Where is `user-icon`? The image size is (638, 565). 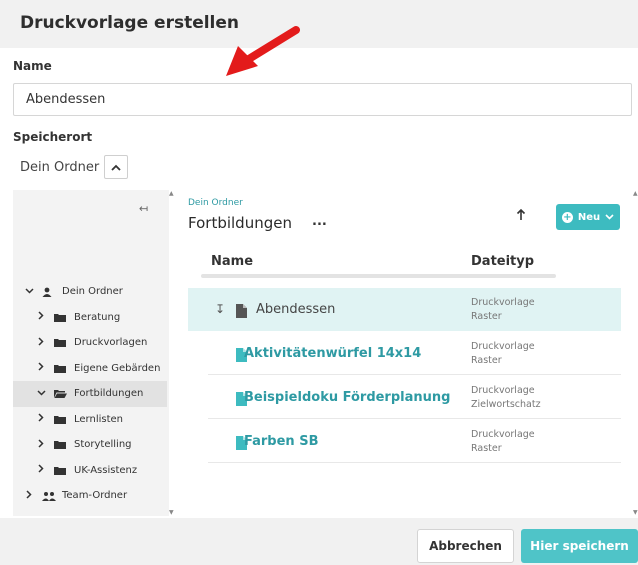 user-icon is located at coordinates (49, 292).